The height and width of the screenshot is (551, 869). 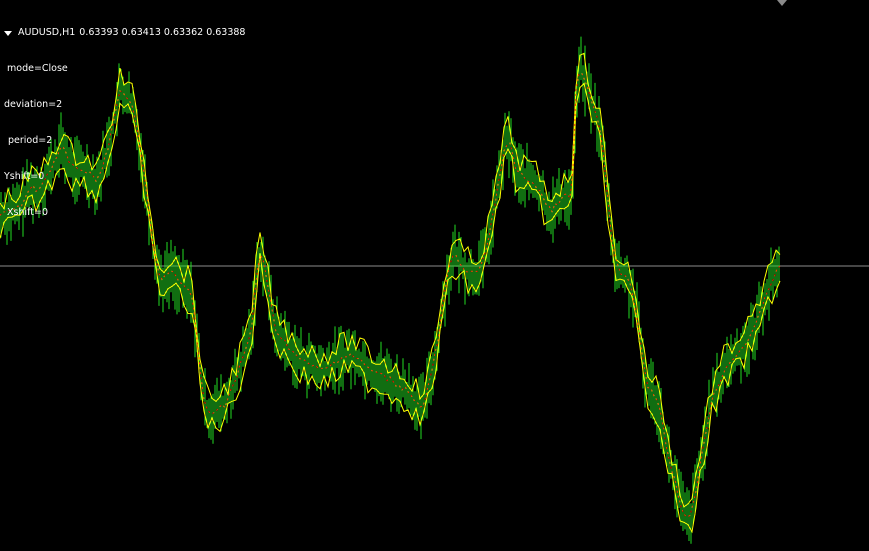 What do you see at coordinates (30, 140) in the screenshot?
I see `param-period: period=2` at bounding box center [30, 140].